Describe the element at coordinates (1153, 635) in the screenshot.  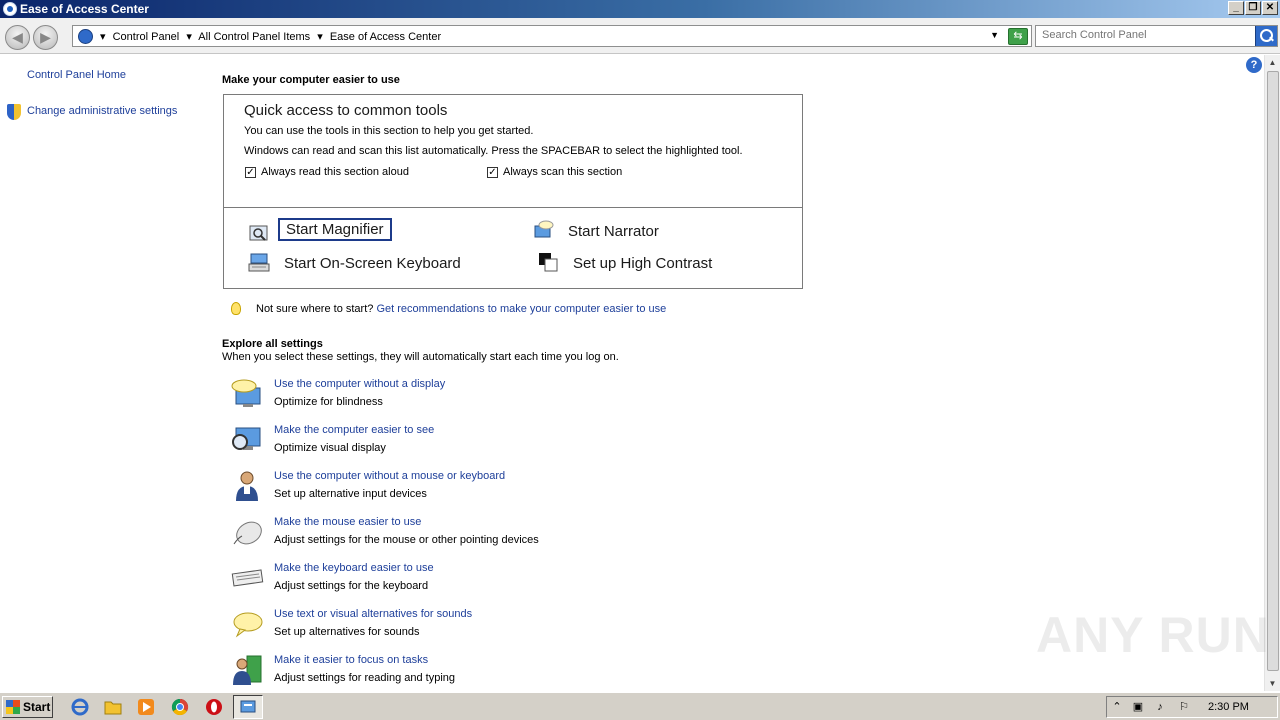
I see `anyrun-watermark: ANY RUN` at that location.